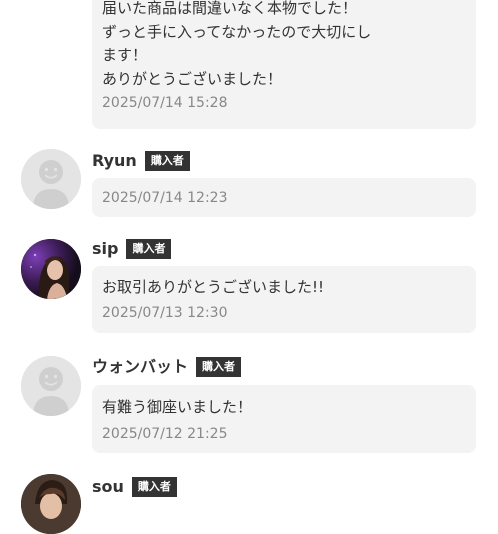 The width and height of the screenshot is (498, 534). Describe the element at coordinates (177, 407) in the screenshot. I see `review-message-line: 有難う御座いました！` at that location.